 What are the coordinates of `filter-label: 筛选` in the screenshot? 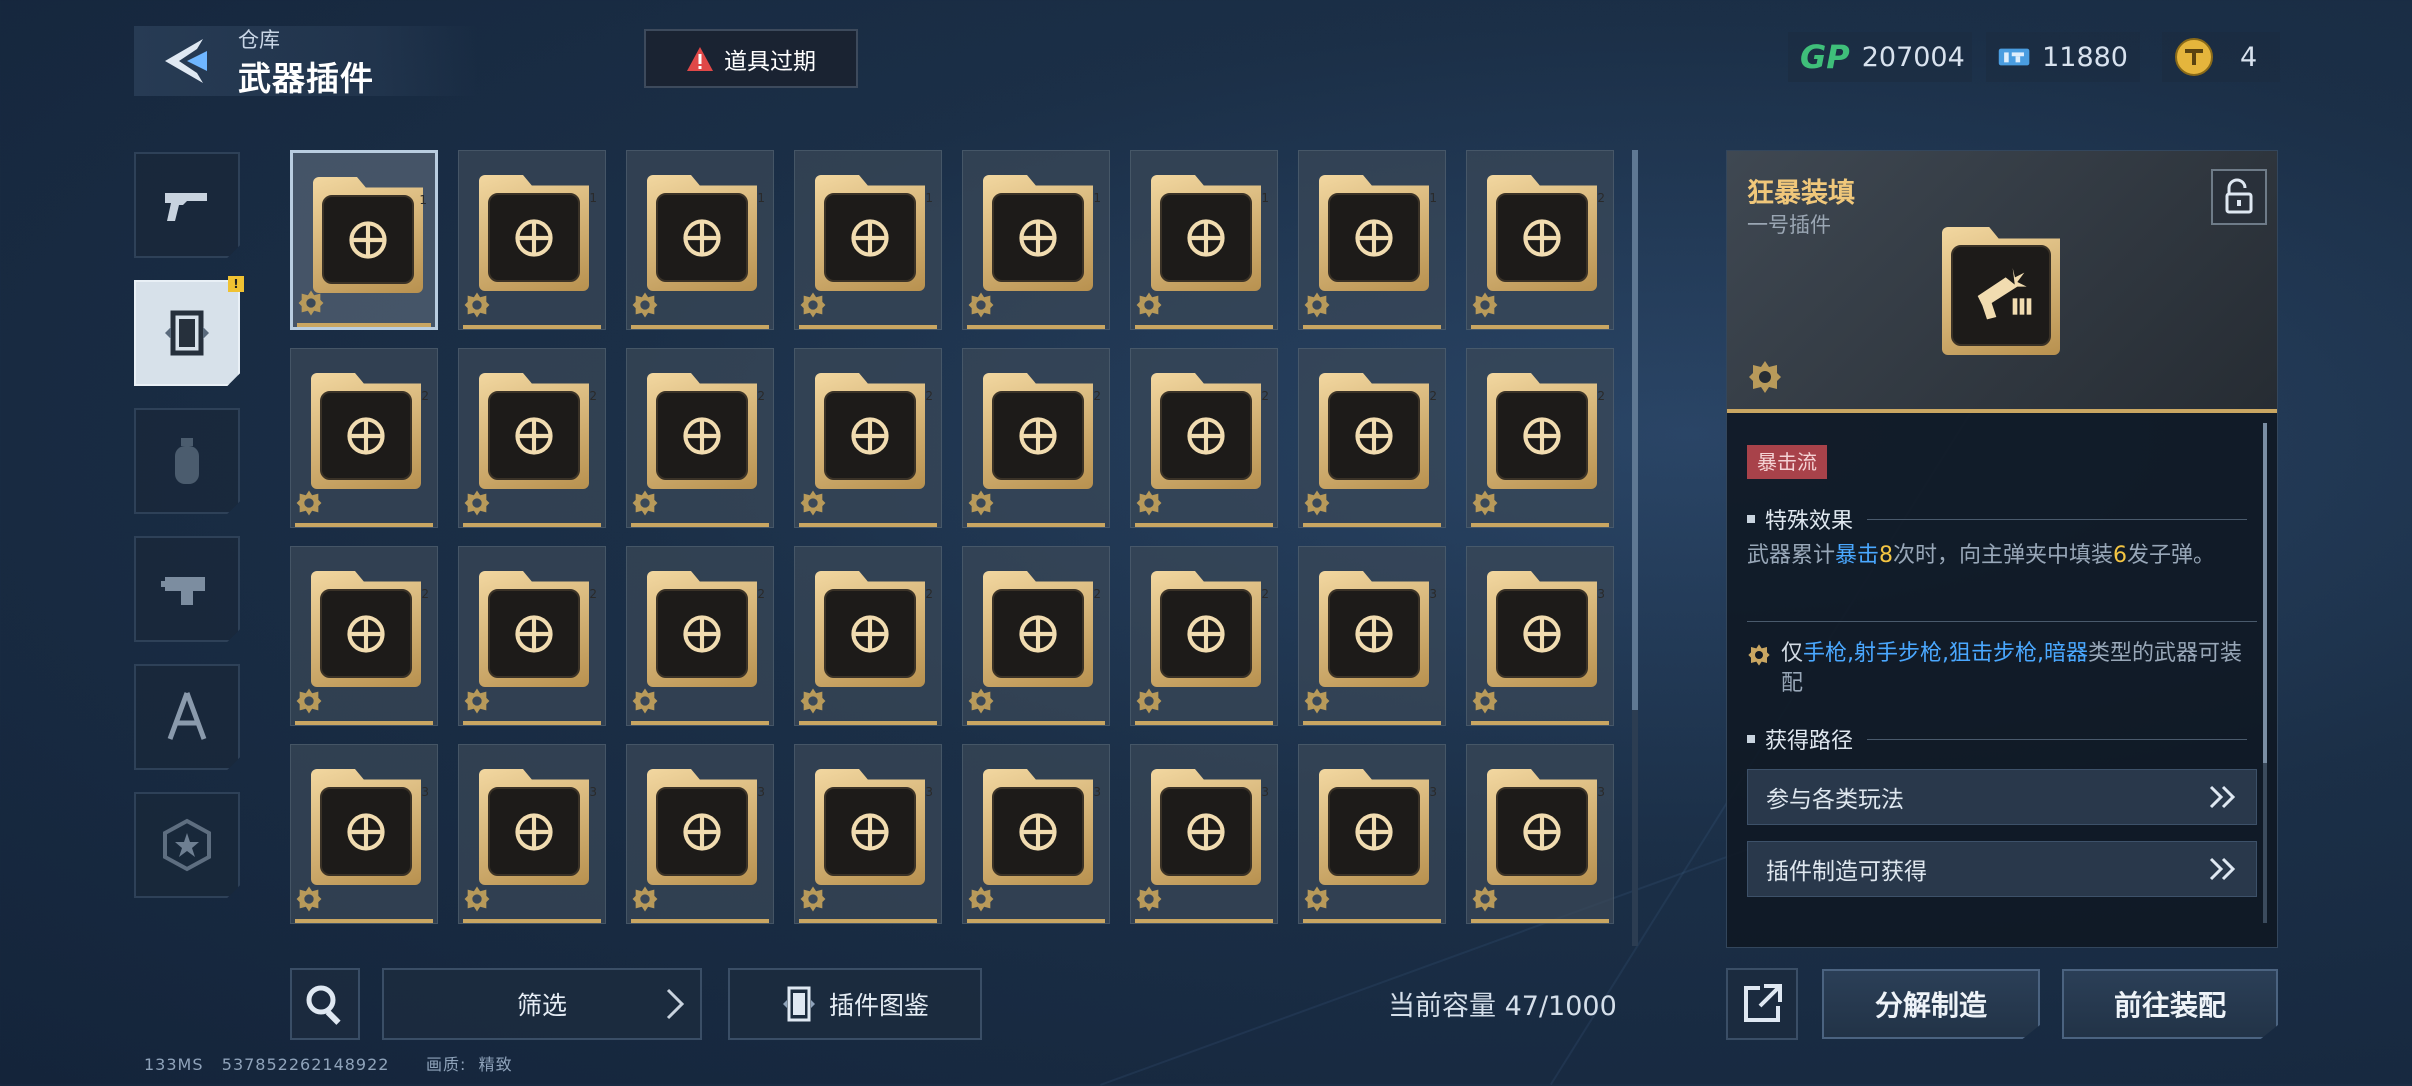 It's located at (541, 1005).